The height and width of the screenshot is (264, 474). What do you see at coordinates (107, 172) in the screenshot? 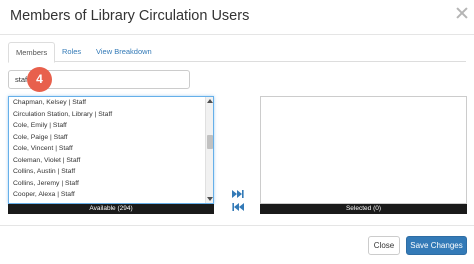
I see `list-item: Collins, Austin | Staff` at bounding box center [107, 172].